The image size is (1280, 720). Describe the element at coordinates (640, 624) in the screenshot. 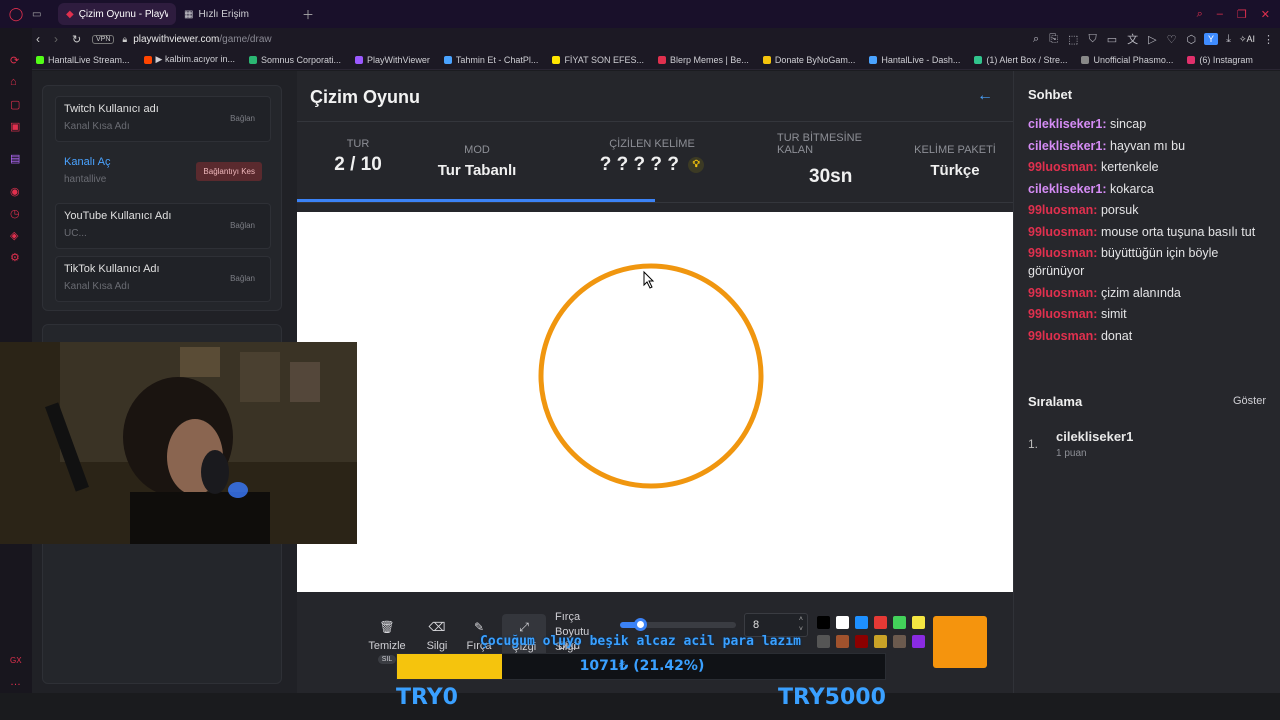

I see `slider-handle` at that location.